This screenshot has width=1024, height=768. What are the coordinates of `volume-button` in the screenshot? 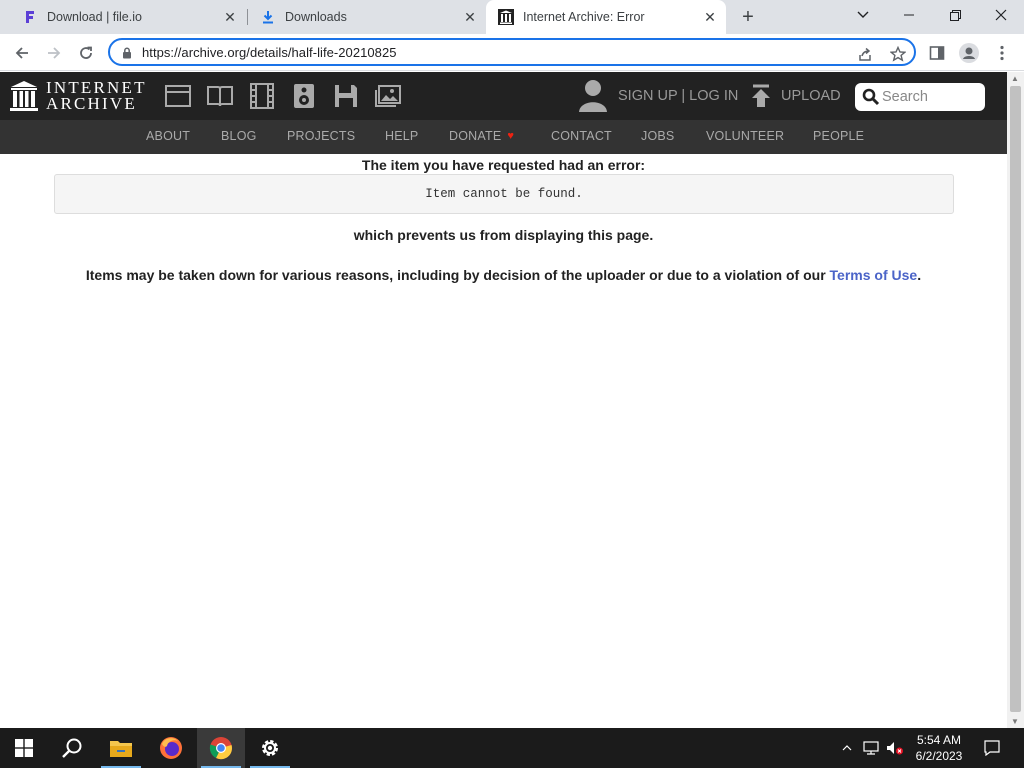 It's located at (895, 748).